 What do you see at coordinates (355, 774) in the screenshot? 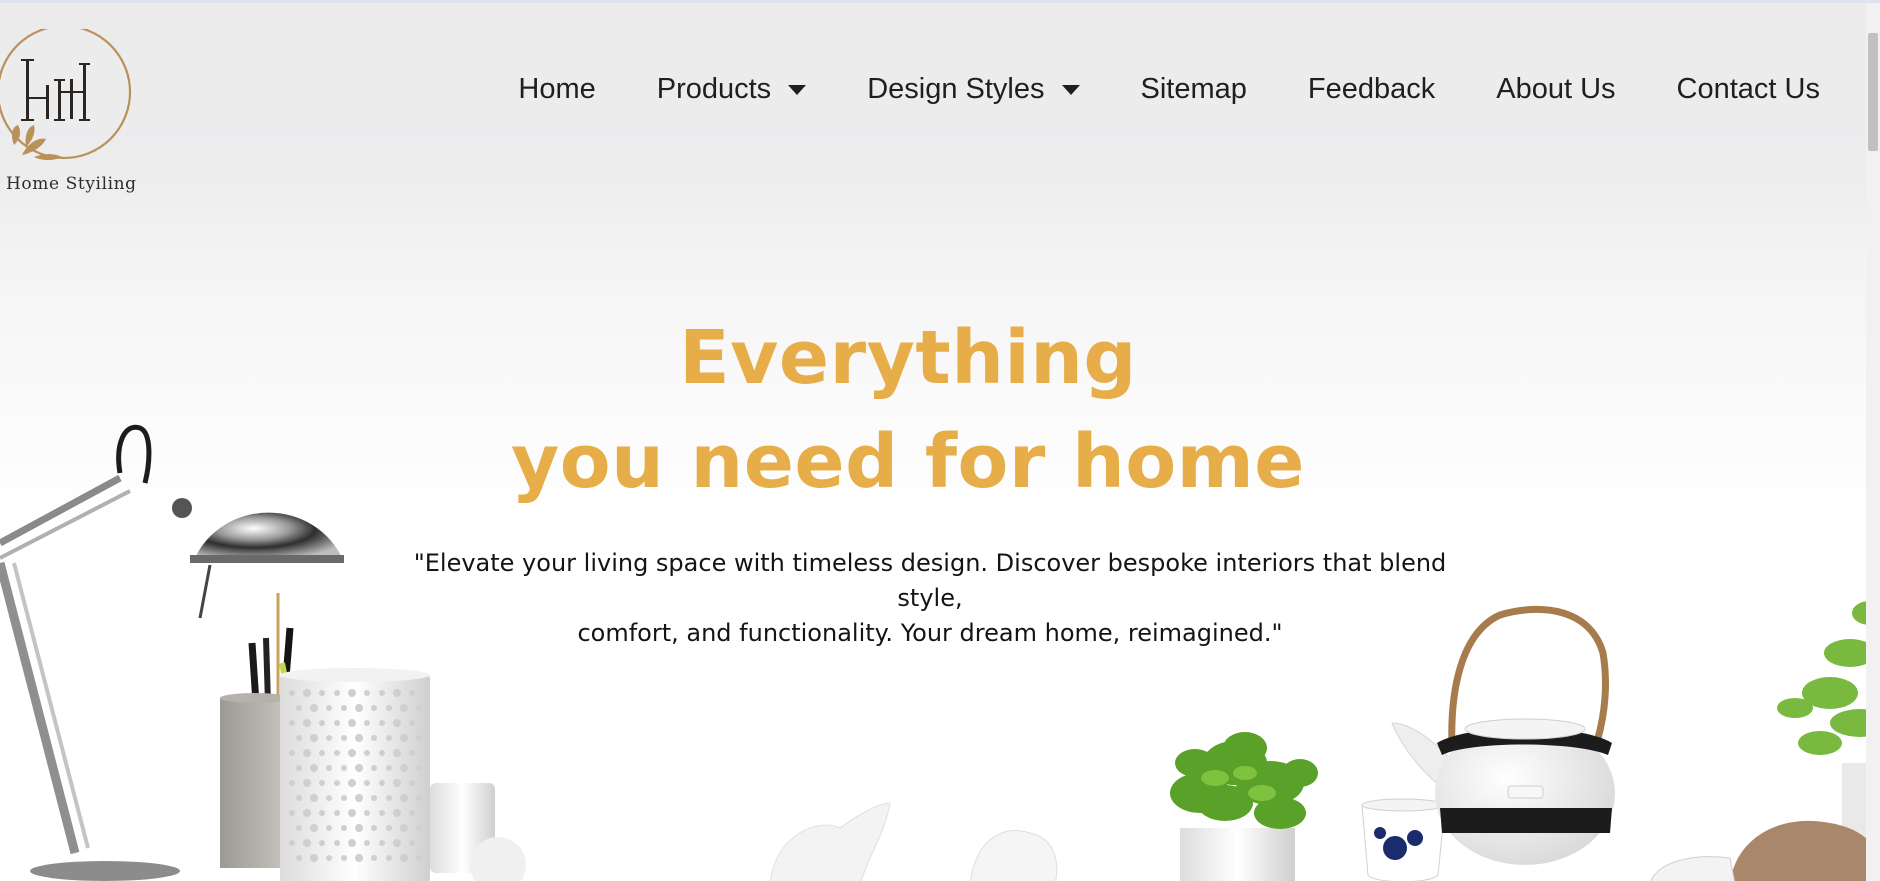
I see `perforated-cup` at bounding box center [355, 774].